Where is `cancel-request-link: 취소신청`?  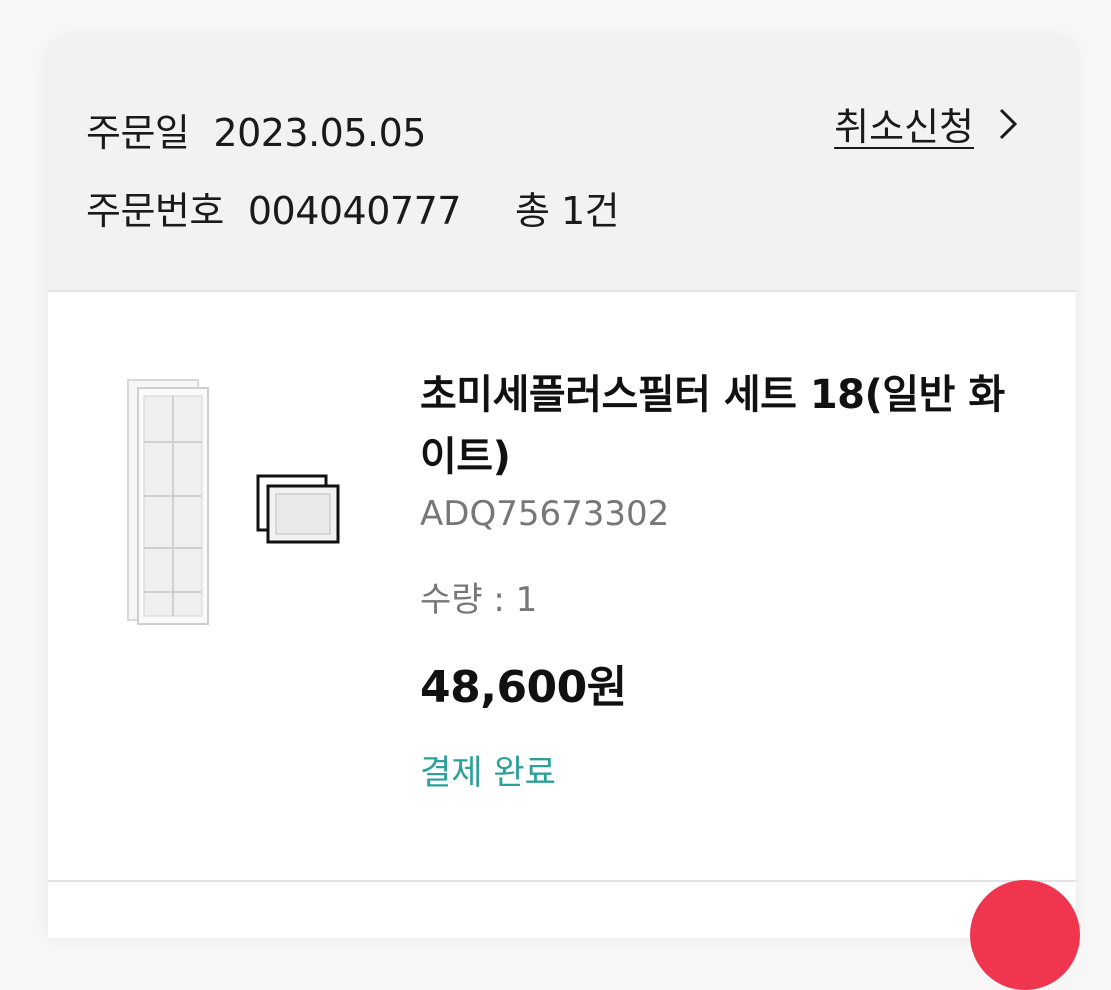 cancel-request-link: 취소신청 is located at coordinates (926, 123).